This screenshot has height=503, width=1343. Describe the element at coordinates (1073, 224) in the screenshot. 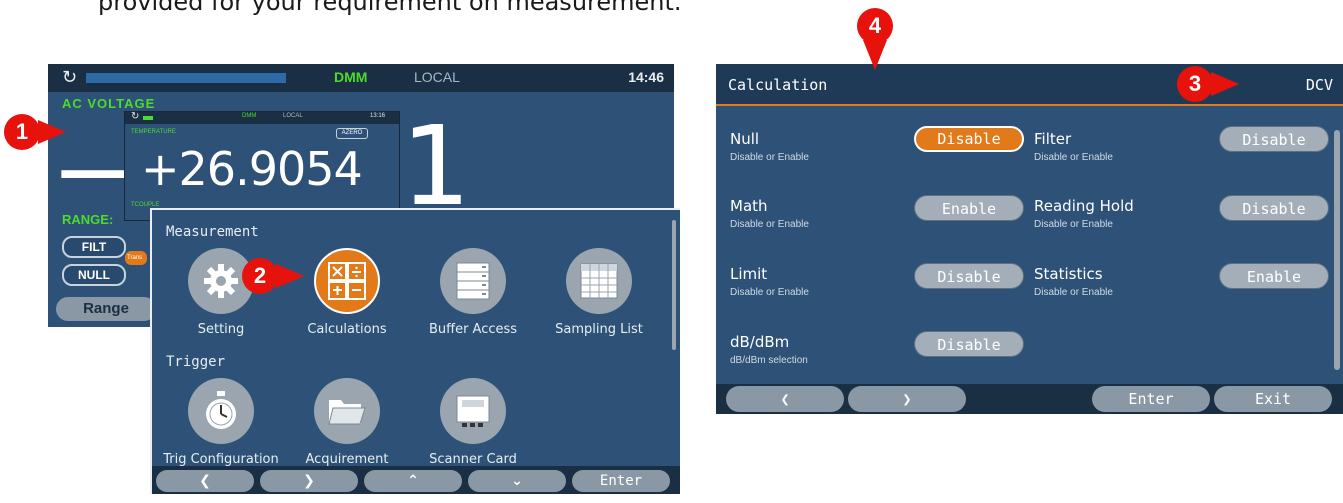

I see `reading-hold-desc: Disable or Enable` at that location.